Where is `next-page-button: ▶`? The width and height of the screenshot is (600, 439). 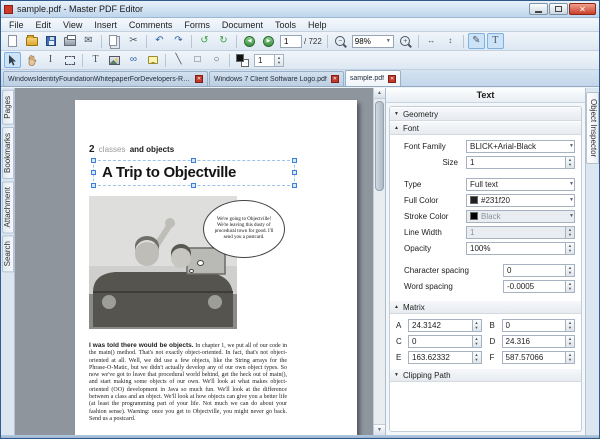
next-page-button: ▶ is located at coordinates (268, 41).